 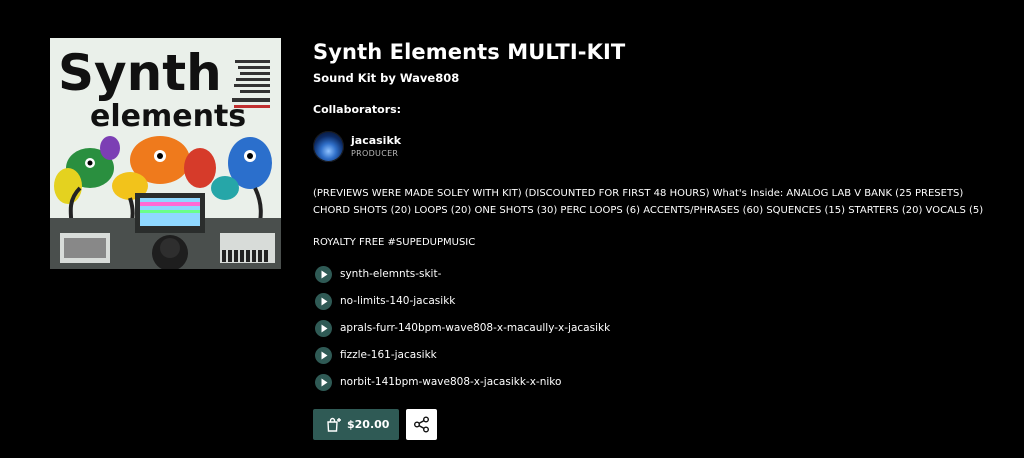 I want to click on track-title: no-limits-140-jacasikk, so click(x=397, y=301).